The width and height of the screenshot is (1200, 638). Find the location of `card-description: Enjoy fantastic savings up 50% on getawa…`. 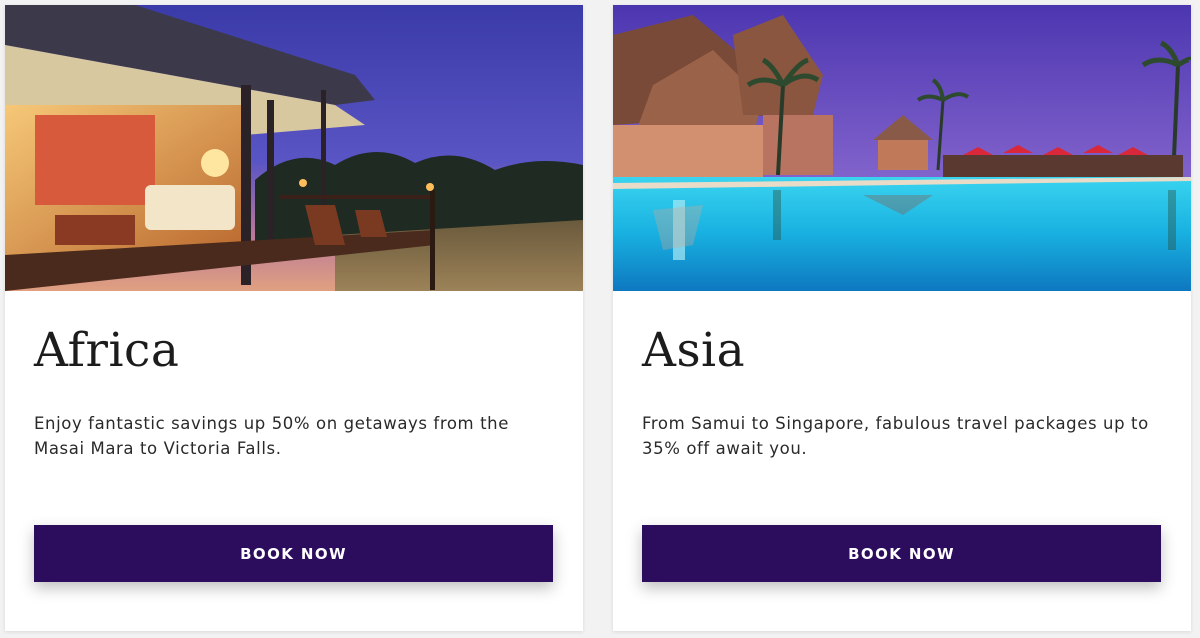

card-description: Enjoy fantastic savings up 50% on getawa… is located at coordinates (271, 436).